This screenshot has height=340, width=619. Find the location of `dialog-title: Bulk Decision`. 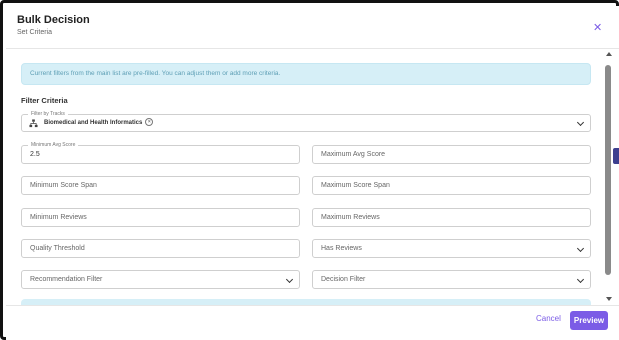

dialog-title: Bulk Decision is located at coordinates (53, 20).